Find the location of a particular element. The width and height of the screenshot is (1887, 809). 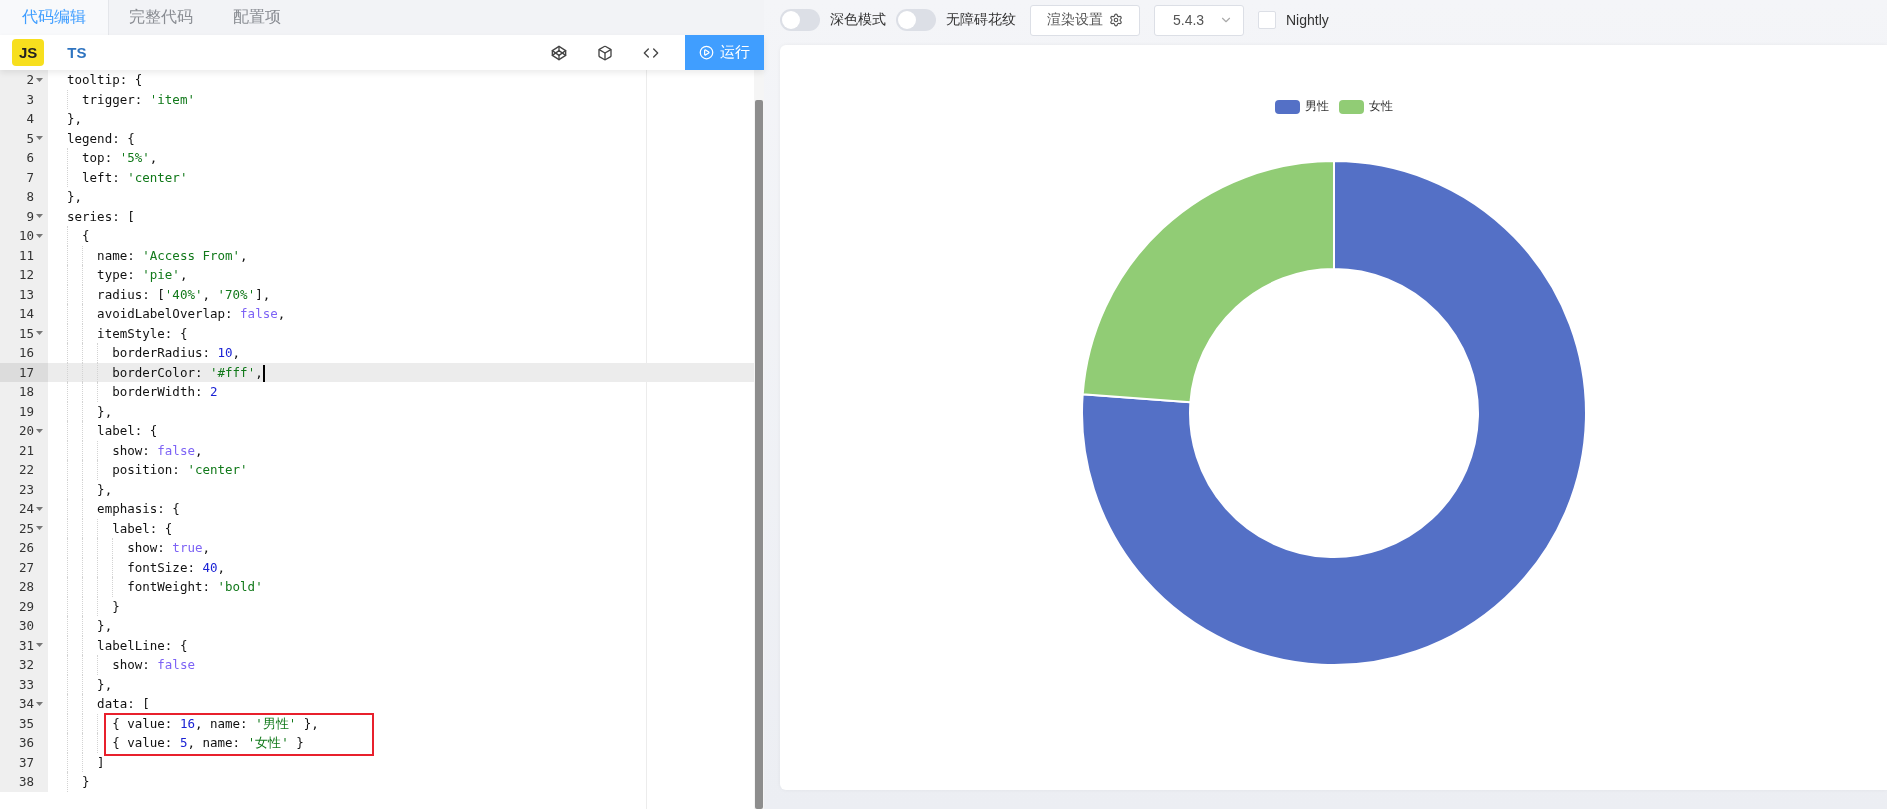

line-number: 18 is located at coordinates (26, 392).